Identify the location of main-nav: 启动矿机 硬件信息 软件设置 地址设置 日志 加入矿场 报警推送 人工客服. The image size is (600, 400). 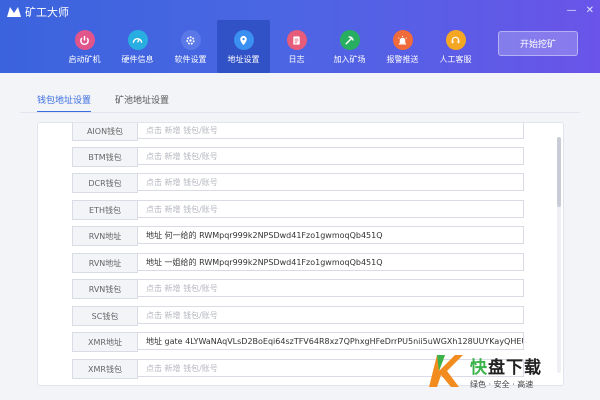
(270, 46).